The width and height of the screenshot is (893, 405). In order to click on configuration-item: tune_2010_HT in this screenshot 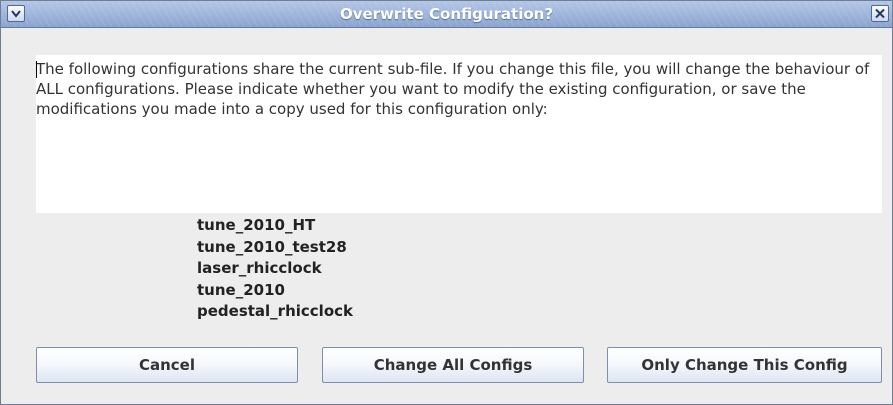, I will do `click(256, 225)`.